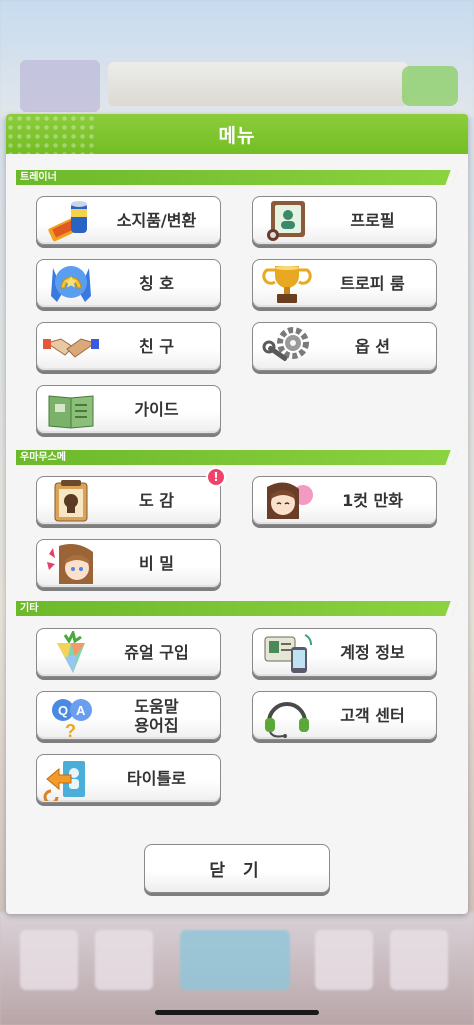 This screenshot has height=1025, width=474. I want to click on button-label: 트로피 룸, so click(372, 283).